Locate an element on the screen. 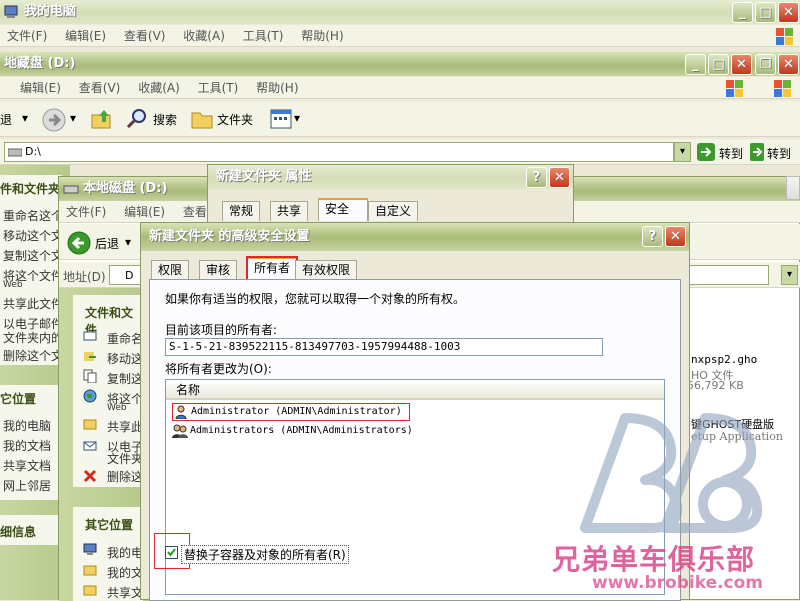 The width and height of the screenshot is (800, 601). place-my-computer: 我的电脑 is located at coordinates (27, 425).